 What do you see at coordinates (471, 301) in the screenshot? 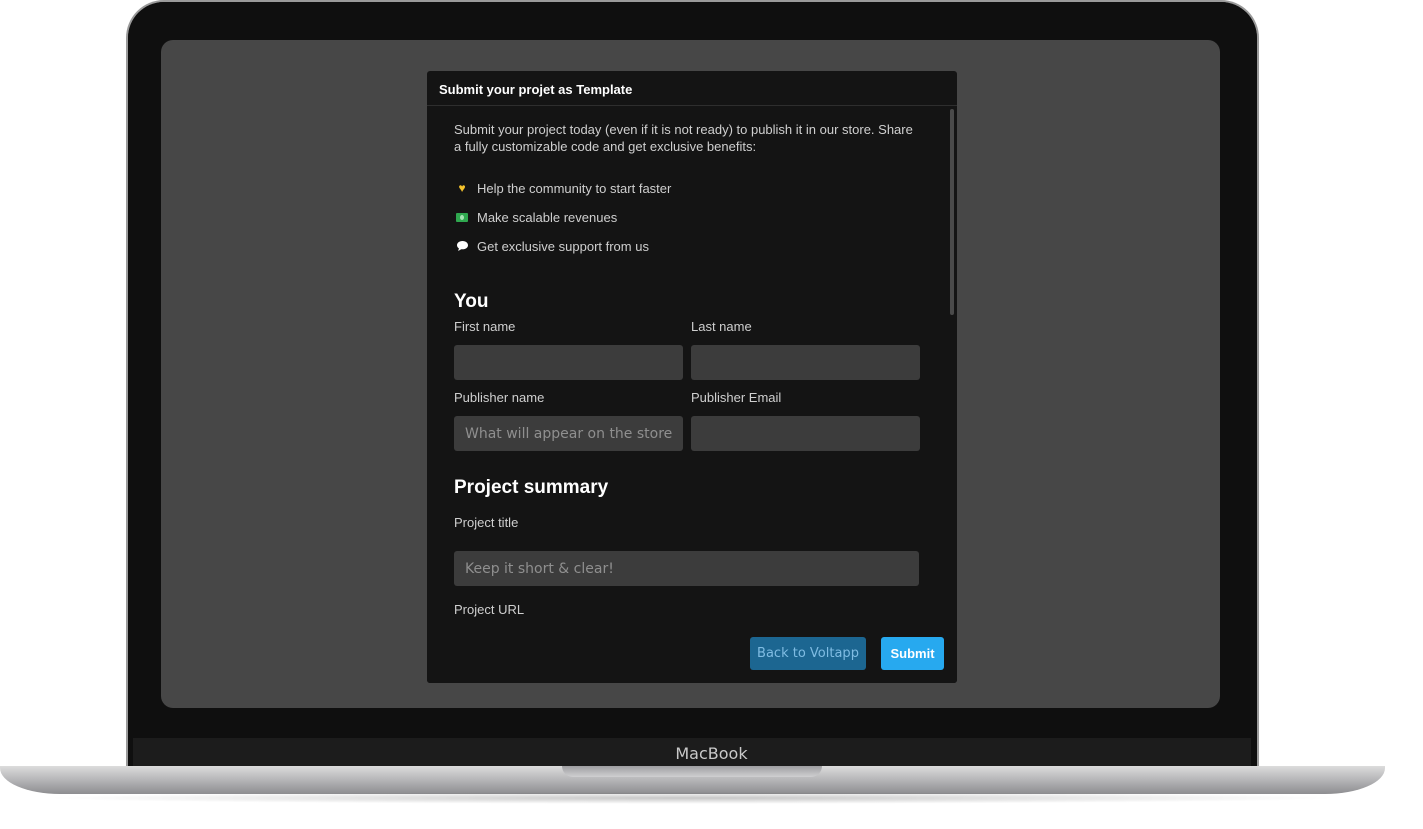
I see `section-heading-you: You` at bounding box center [471, 301].